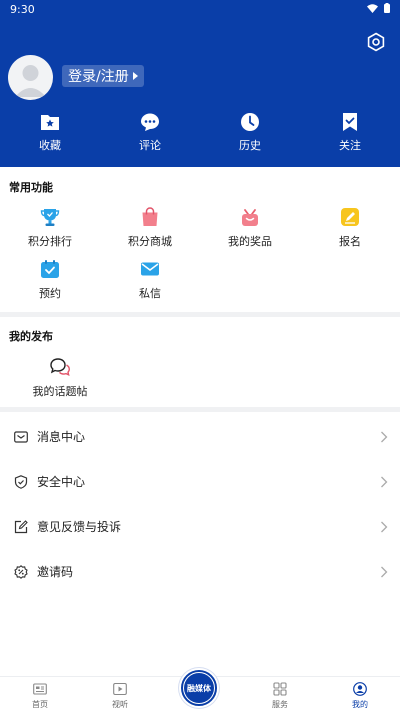 This screenshot has width=400, height=711. Describe the element at coordinates (350, 228) in the screenshot. I see `function-sign-up: 报名` at that location.